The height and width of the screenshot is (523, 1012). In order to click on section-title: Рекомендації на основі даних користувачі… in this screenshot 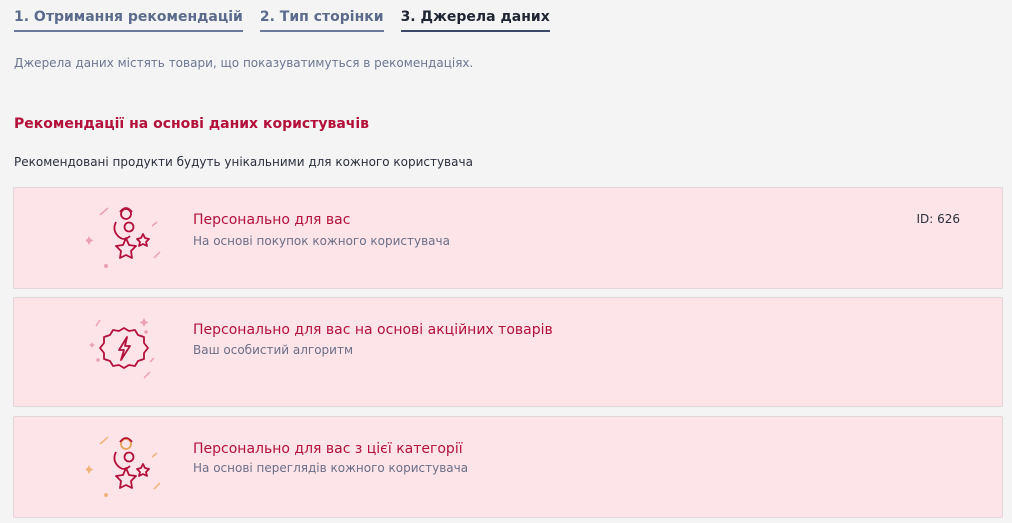, I will do `click(192, 124)`.